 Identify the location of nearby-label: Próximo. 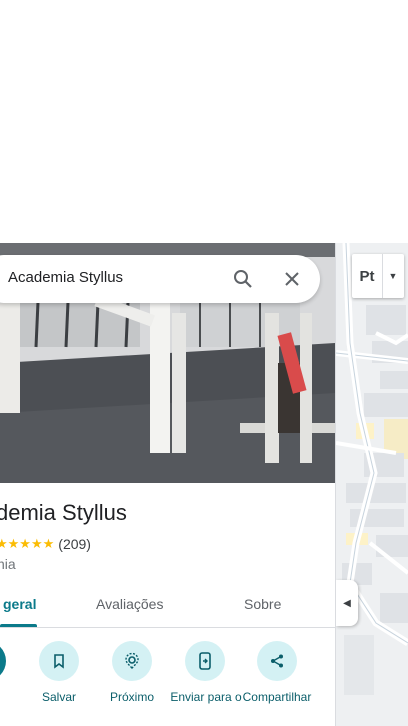
(131, 697).